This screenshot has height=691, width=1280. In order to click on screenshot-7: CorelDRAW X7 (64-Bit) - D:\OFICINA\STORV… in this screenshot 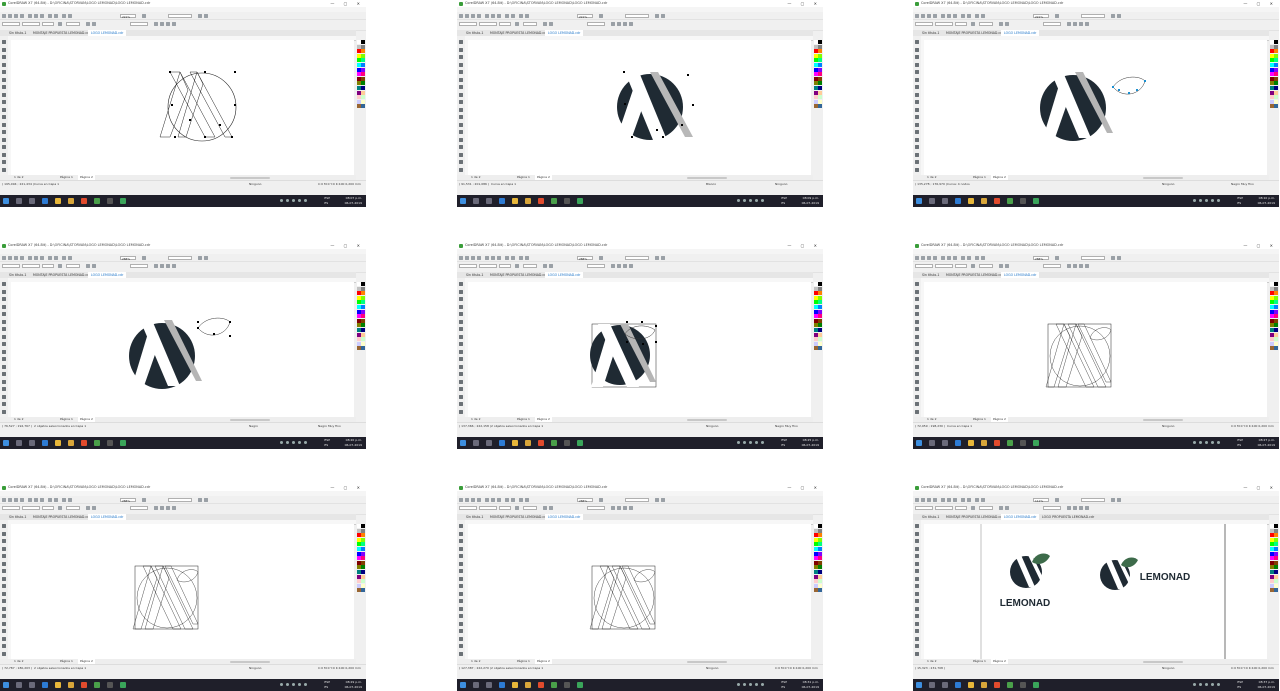, I will do `click(183, 587)`.